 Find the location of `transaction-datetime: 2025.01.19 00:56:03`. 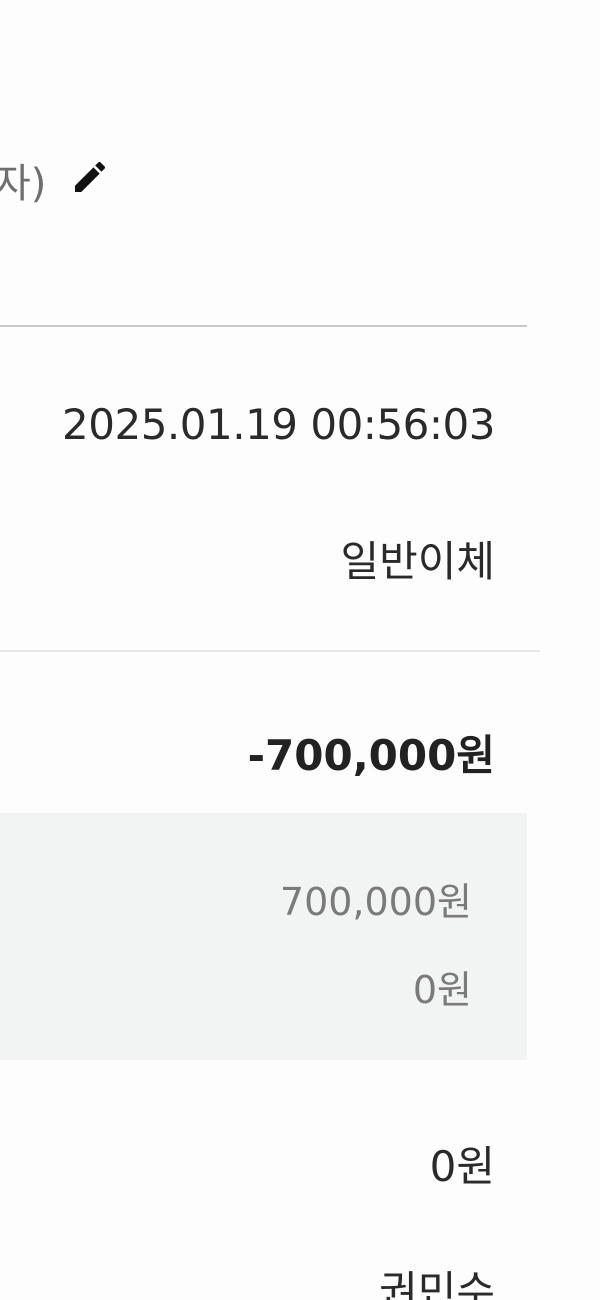

transaction-datetime: 2025.01.19 00:56:03 is located at coordinates (278, 424).